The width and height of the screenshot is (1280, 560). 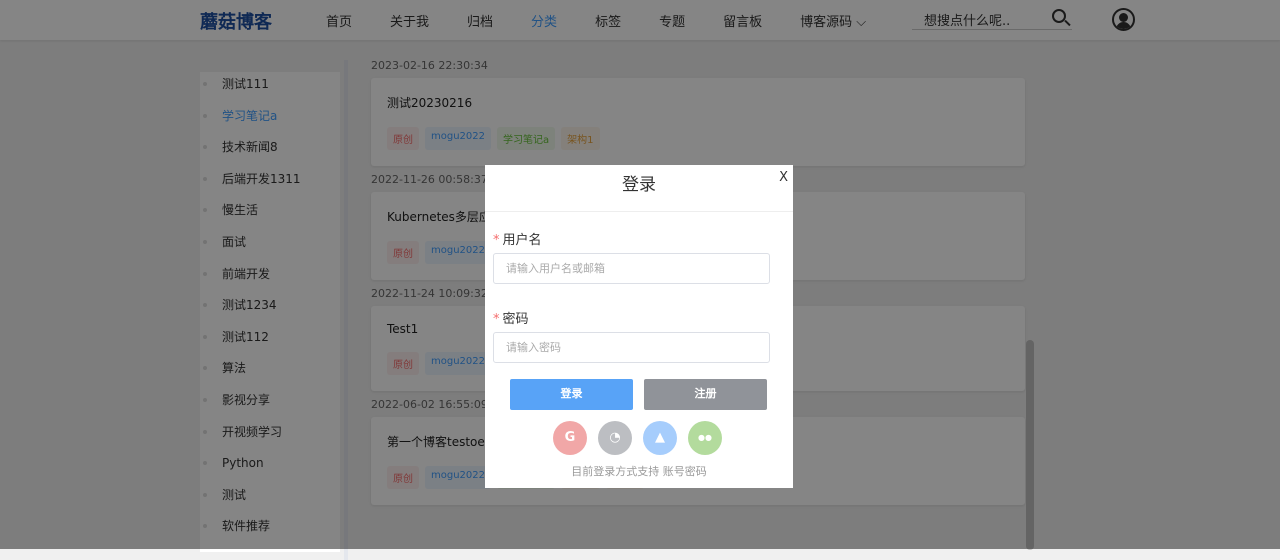 What do you see at coordinates (783, 177) in the screenshot?
I see `close-button: X` at bounding box center [783, 177].